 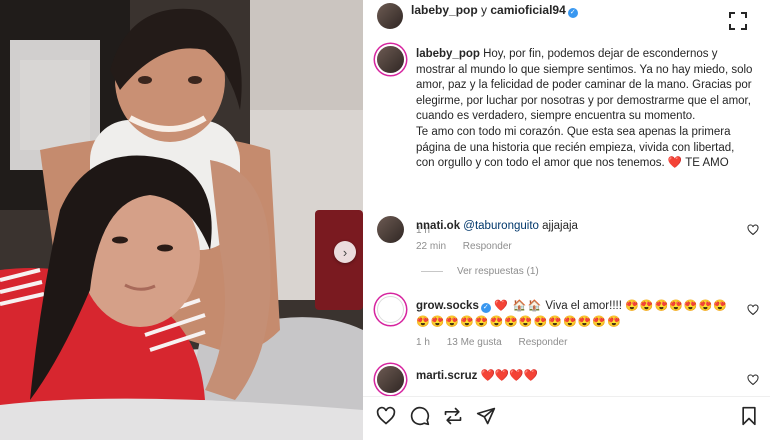 What do you see at coordinates (420, 416) in the screenshot?
I see `comment-icon` at bounding box center [420, 416].